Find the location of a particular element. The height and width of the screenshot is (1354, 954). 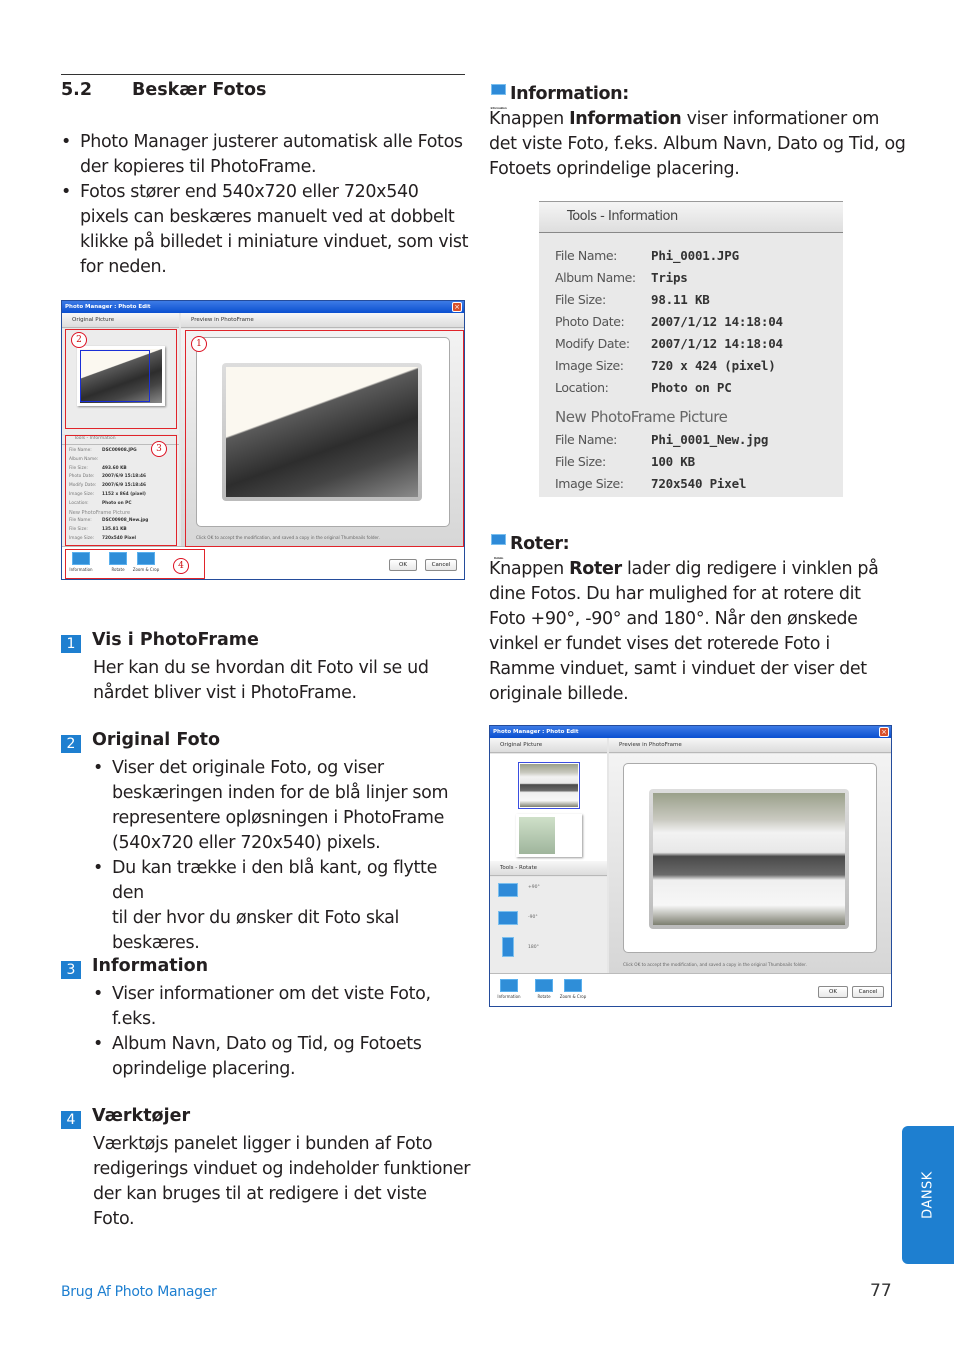

original-thumbnail-selected is located at coordinates (549, 785).